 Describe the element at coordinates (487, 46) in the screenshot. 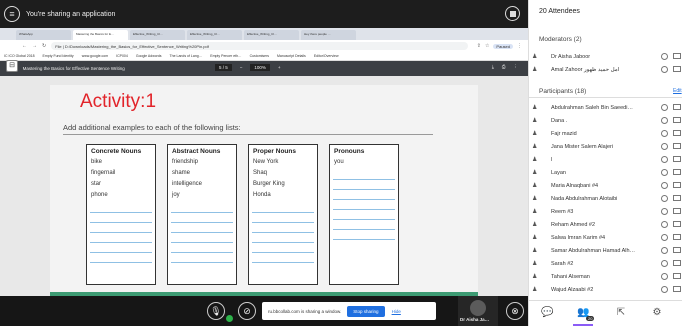

I see `star-icon: ☆` at that location.